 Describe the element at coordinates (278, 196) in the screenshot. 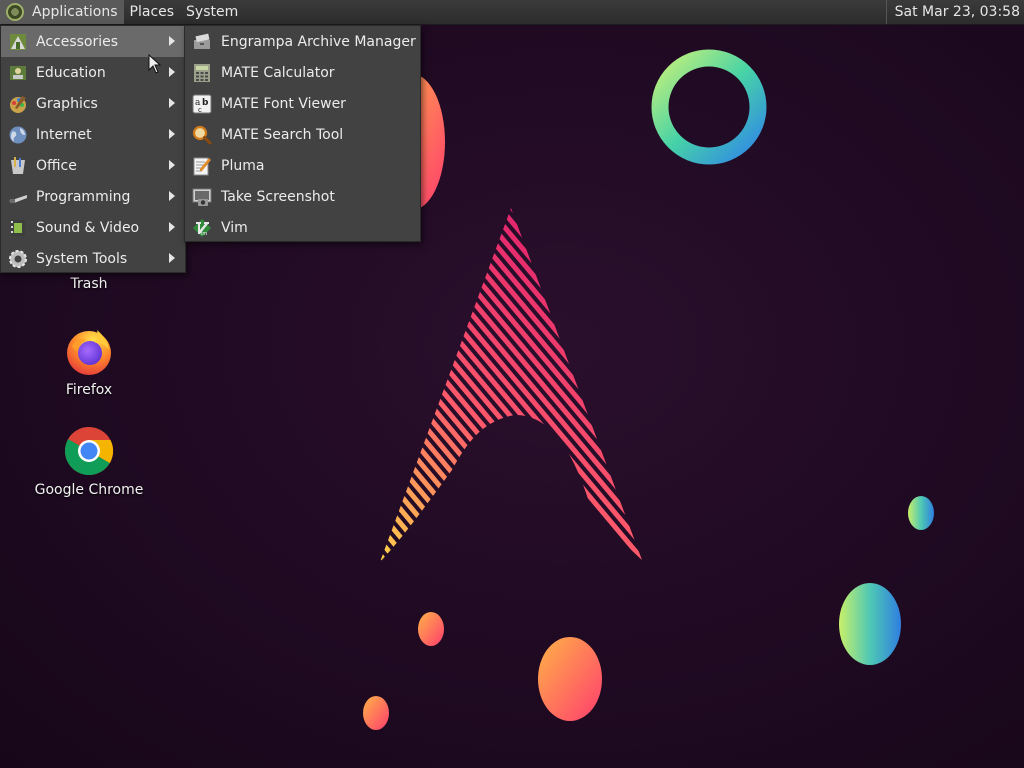

I see `menu-item-label: Take Screenshot` at that location.